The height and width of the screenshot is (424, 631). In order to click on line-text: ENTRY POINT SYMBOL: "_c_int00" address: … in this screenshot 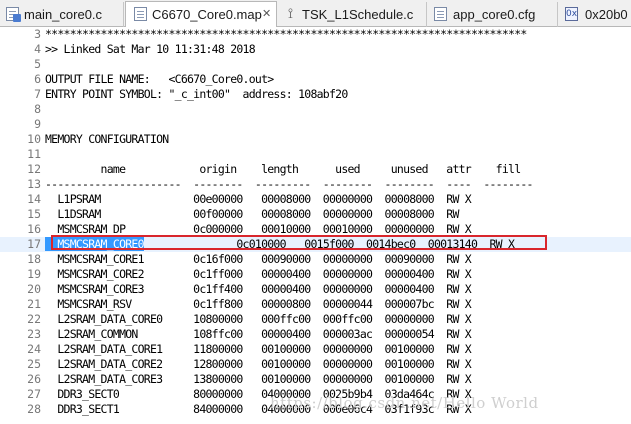, I will do `click(196, 94)`.